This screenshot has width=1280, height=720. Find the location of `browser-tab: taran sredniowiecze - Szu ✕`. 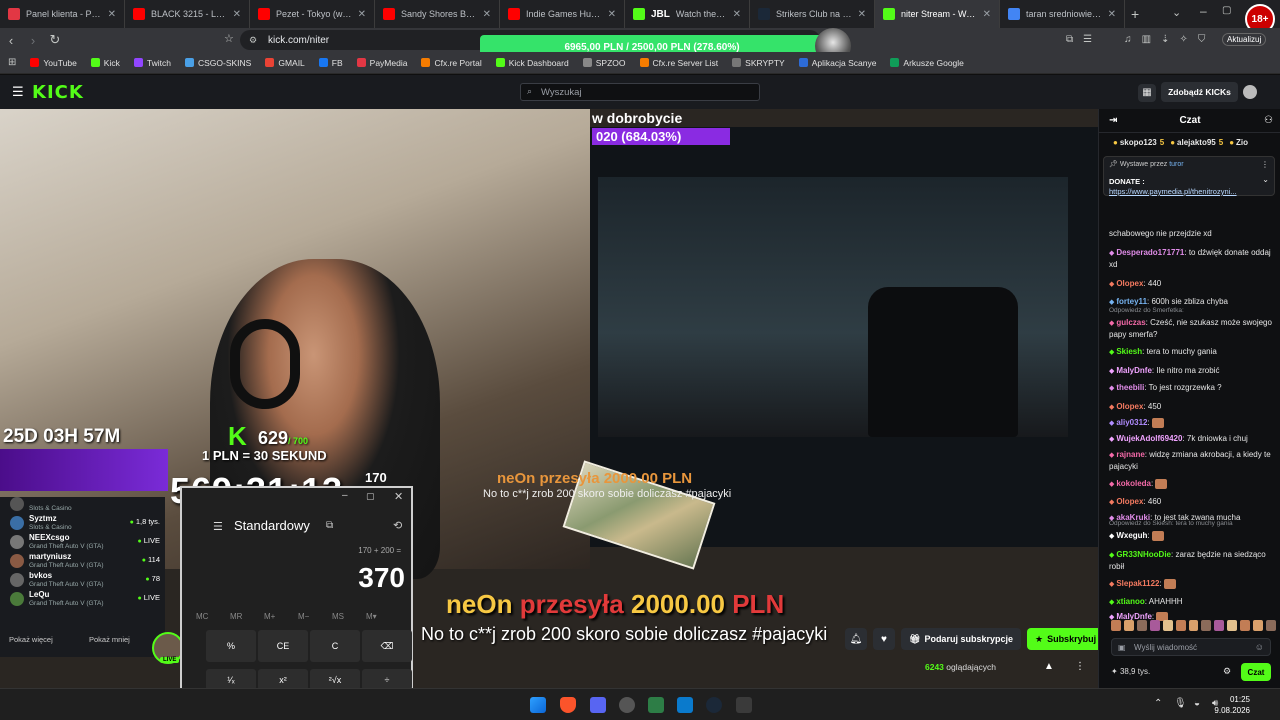

browser-tab: taran sredniowiecze - Szu ✕ is located at coordinates (1062, 14).